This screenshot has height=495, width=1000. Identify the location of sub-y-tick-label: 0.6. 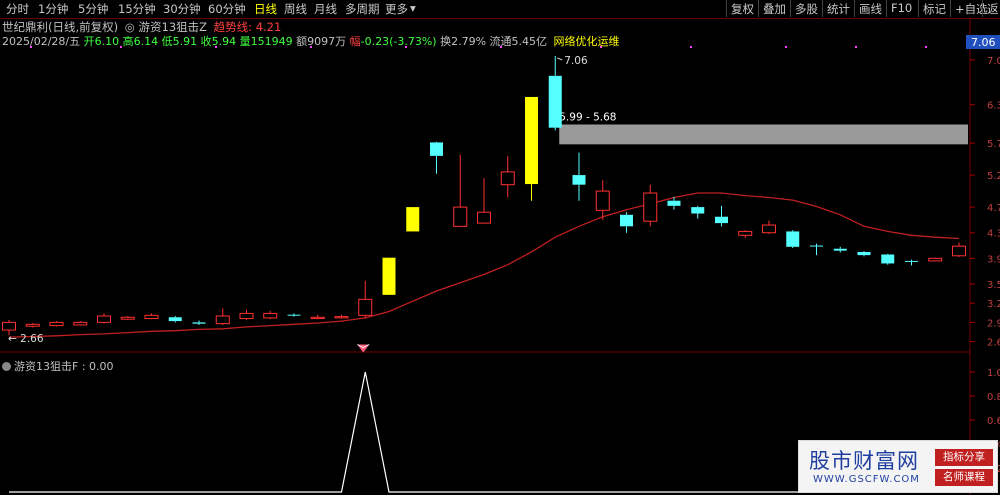
(993, 421).